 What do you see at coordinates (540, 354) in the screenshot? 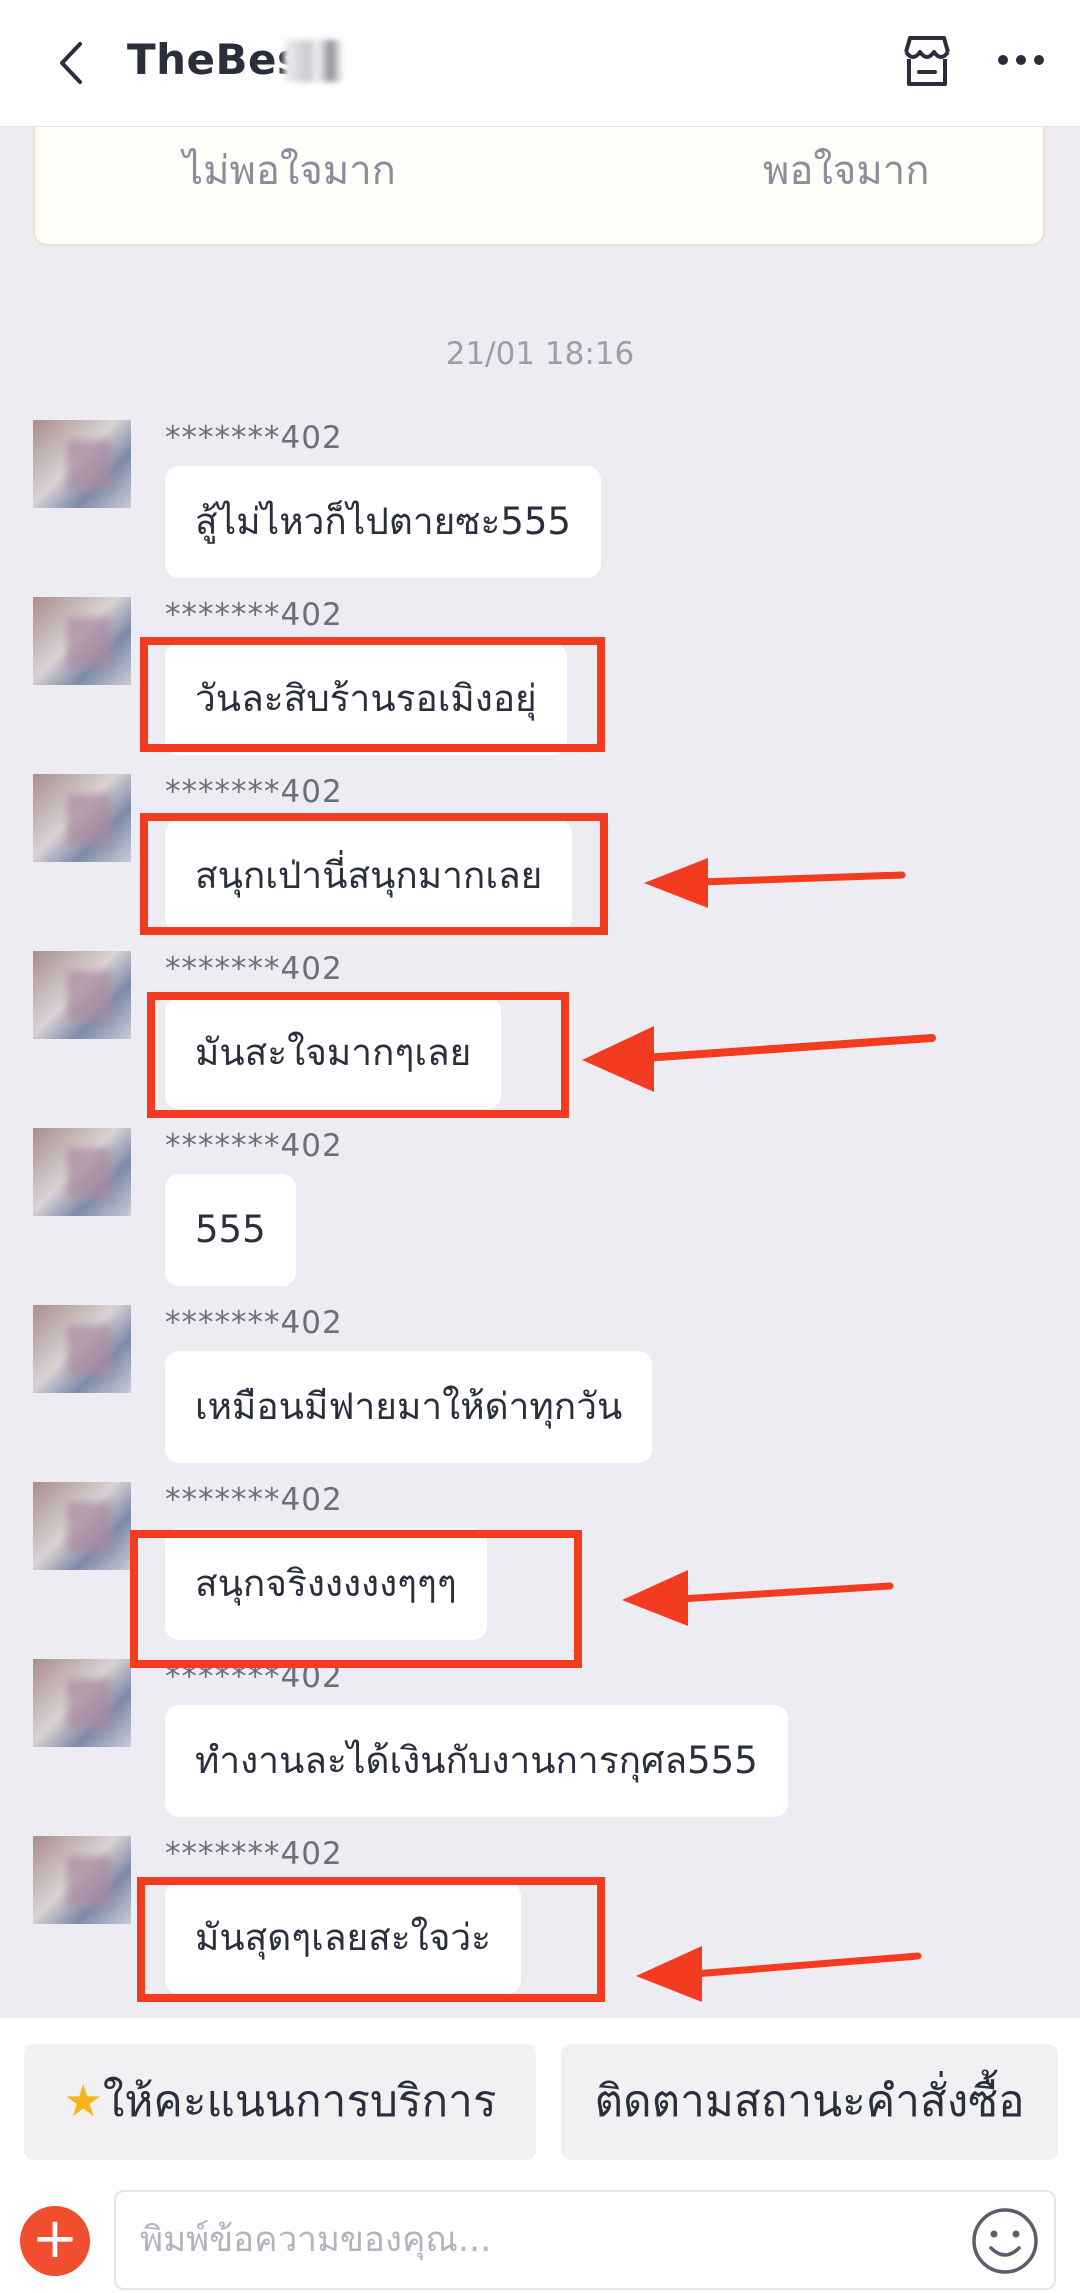
I see `chat-timestamp: 21/01 18:16` at bounding box center [540, 354].